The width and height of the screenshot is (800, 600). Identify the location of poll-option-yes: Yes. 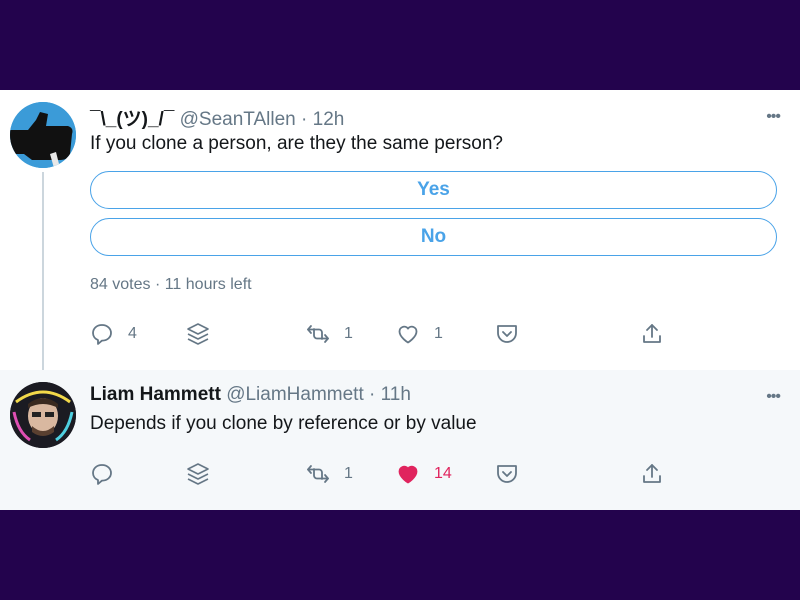
(433, 190).